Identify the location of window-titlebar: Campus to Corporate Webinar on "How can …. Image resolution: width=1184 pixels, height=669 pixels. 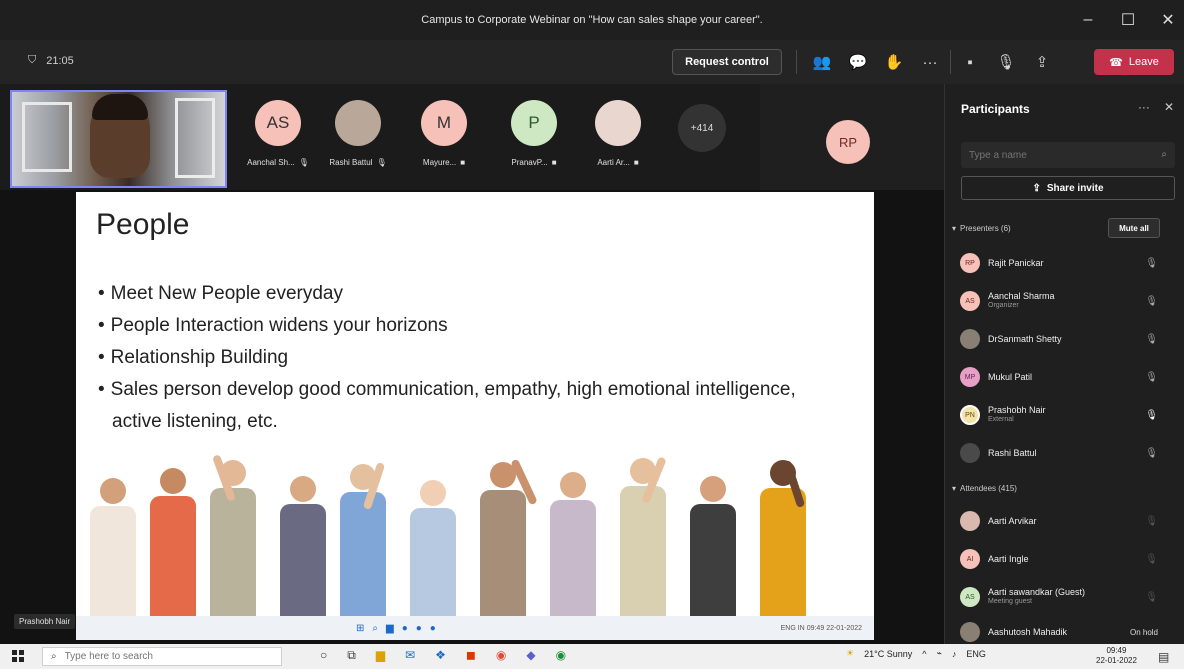
(592, 20).